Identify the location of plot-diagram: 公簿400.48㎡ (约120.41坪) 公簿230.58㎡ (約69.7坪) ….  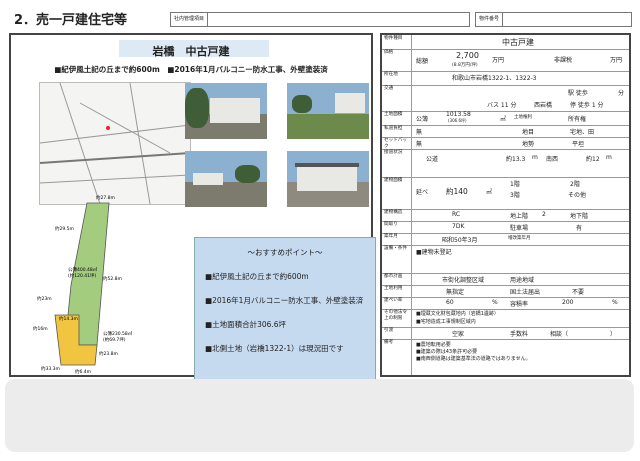
(83, 284).